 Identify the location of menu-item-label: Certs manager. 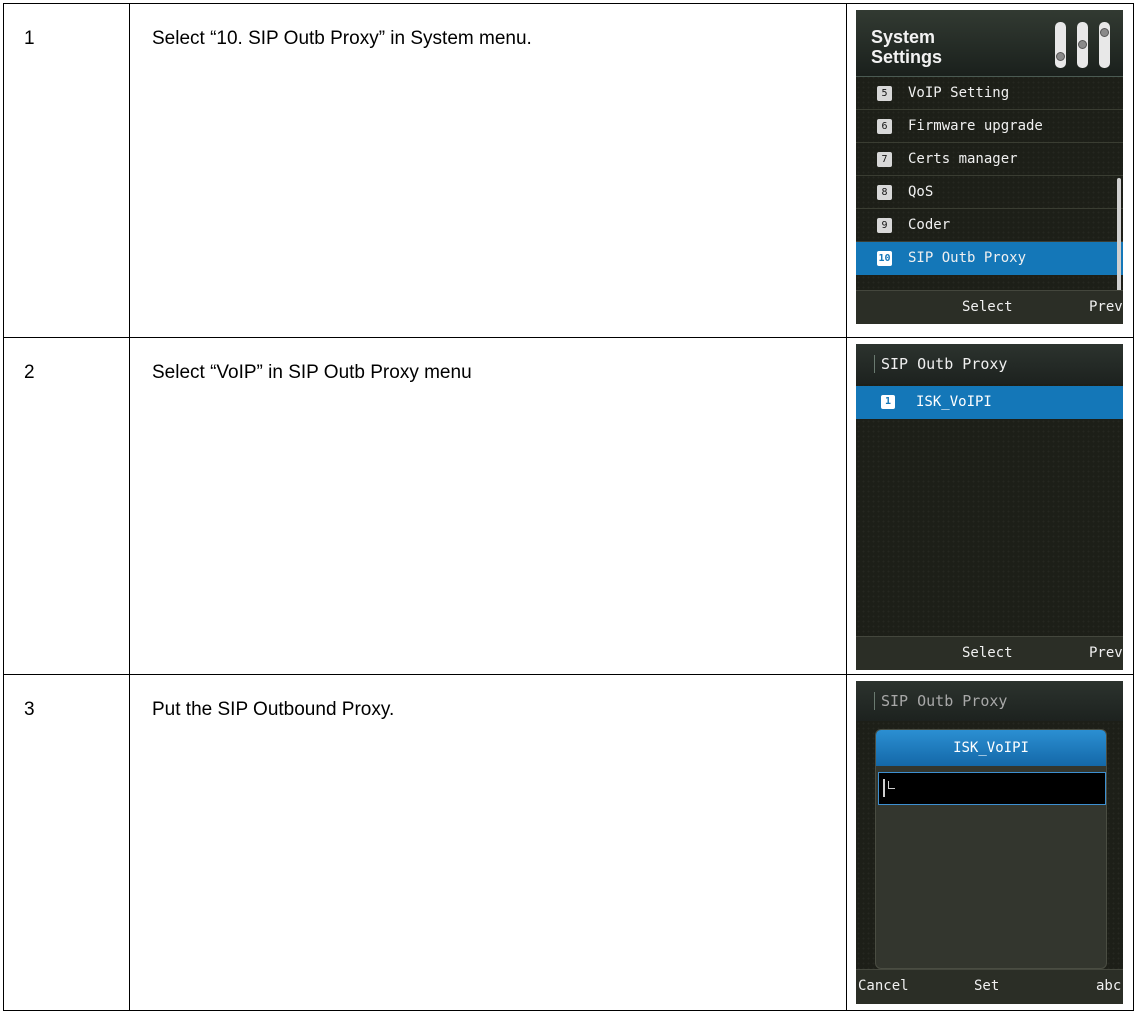
(963, 159).